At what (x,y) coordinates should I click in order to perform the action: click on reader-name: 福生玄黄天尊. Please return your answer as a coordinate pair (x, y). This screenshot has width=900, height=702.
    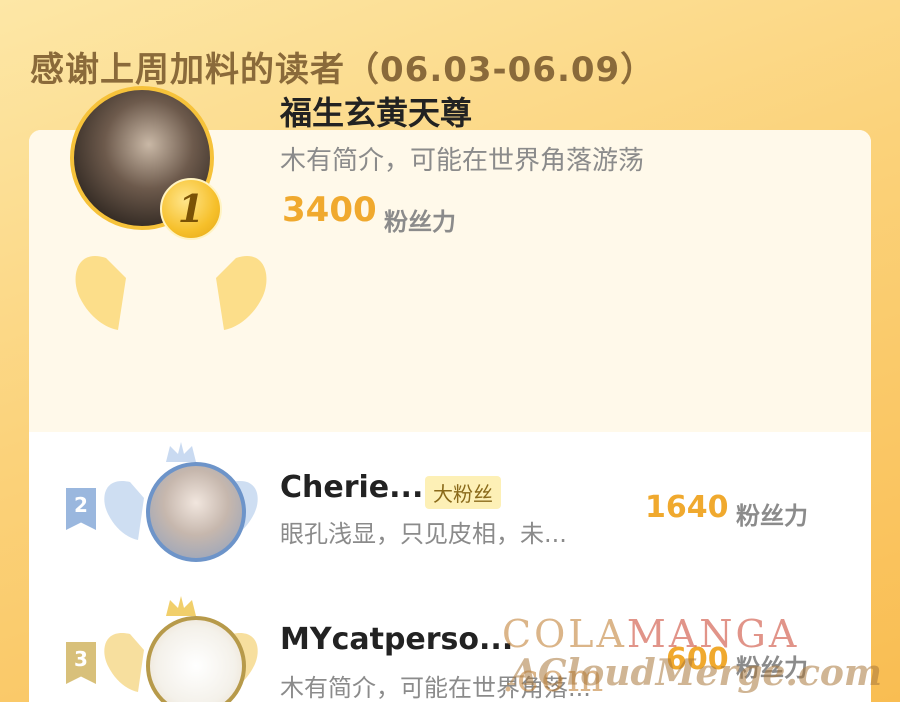
    Looking at the image, I should click on (376, 111).